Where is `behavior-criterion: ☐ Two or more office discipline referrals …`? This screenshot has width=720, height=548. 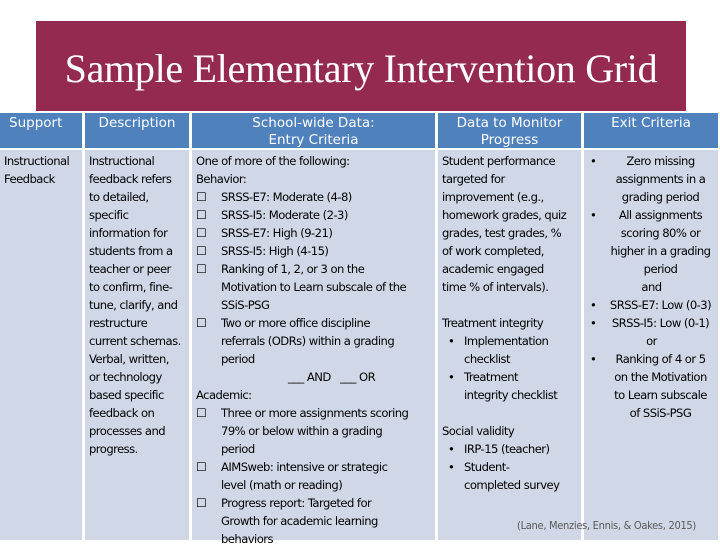 behavior-criterion: ☐ Two or more office discipline referrals … is located at coordinates (314, 341).